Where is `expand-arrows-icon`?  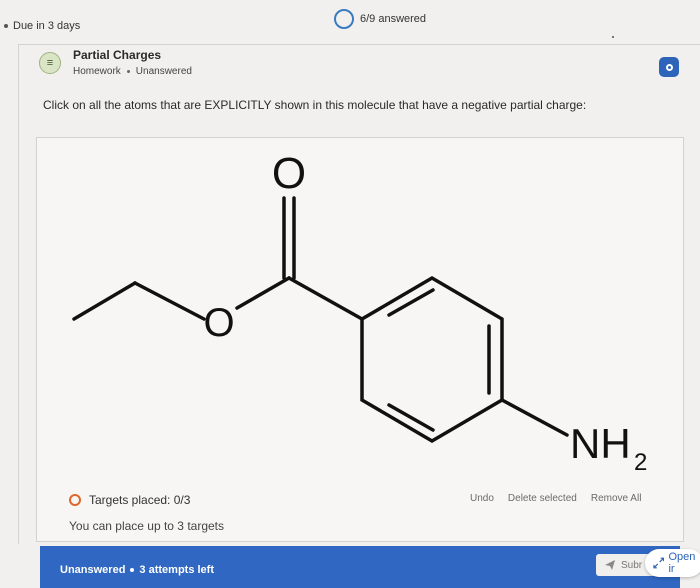 expand-arrows-icon is located at coordinates (659, 563).